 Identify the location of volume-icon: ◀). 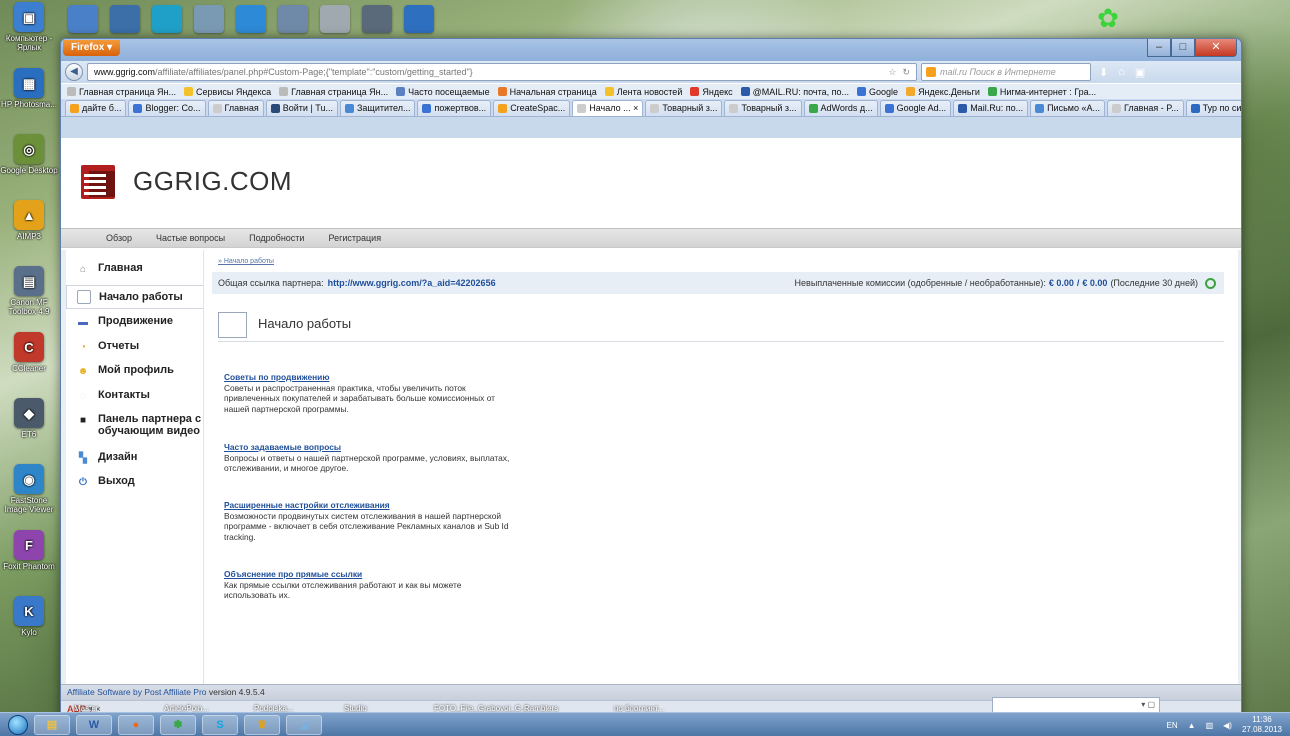
(1227, 725).